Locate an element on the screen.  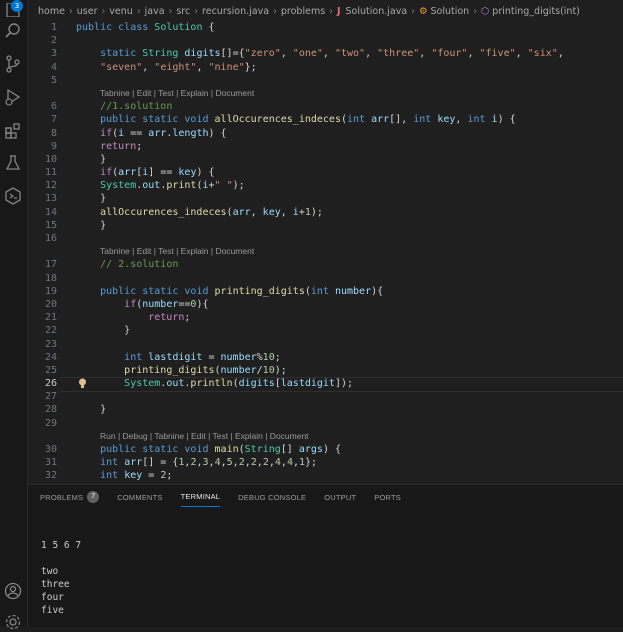
extensions-icon is located at coordinates (13, 130).